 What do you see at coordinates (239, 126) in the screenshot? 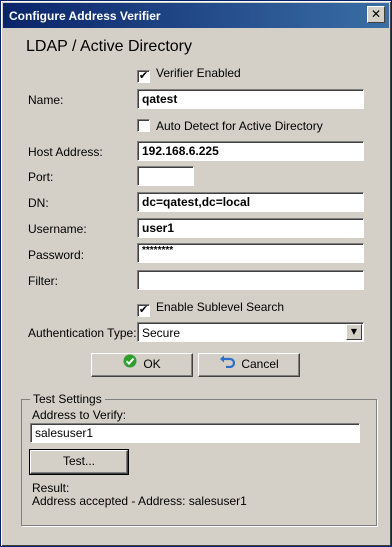
I see `auto-detect-label: Auto Detect for Active Directory` at bounding box center [239, 126].